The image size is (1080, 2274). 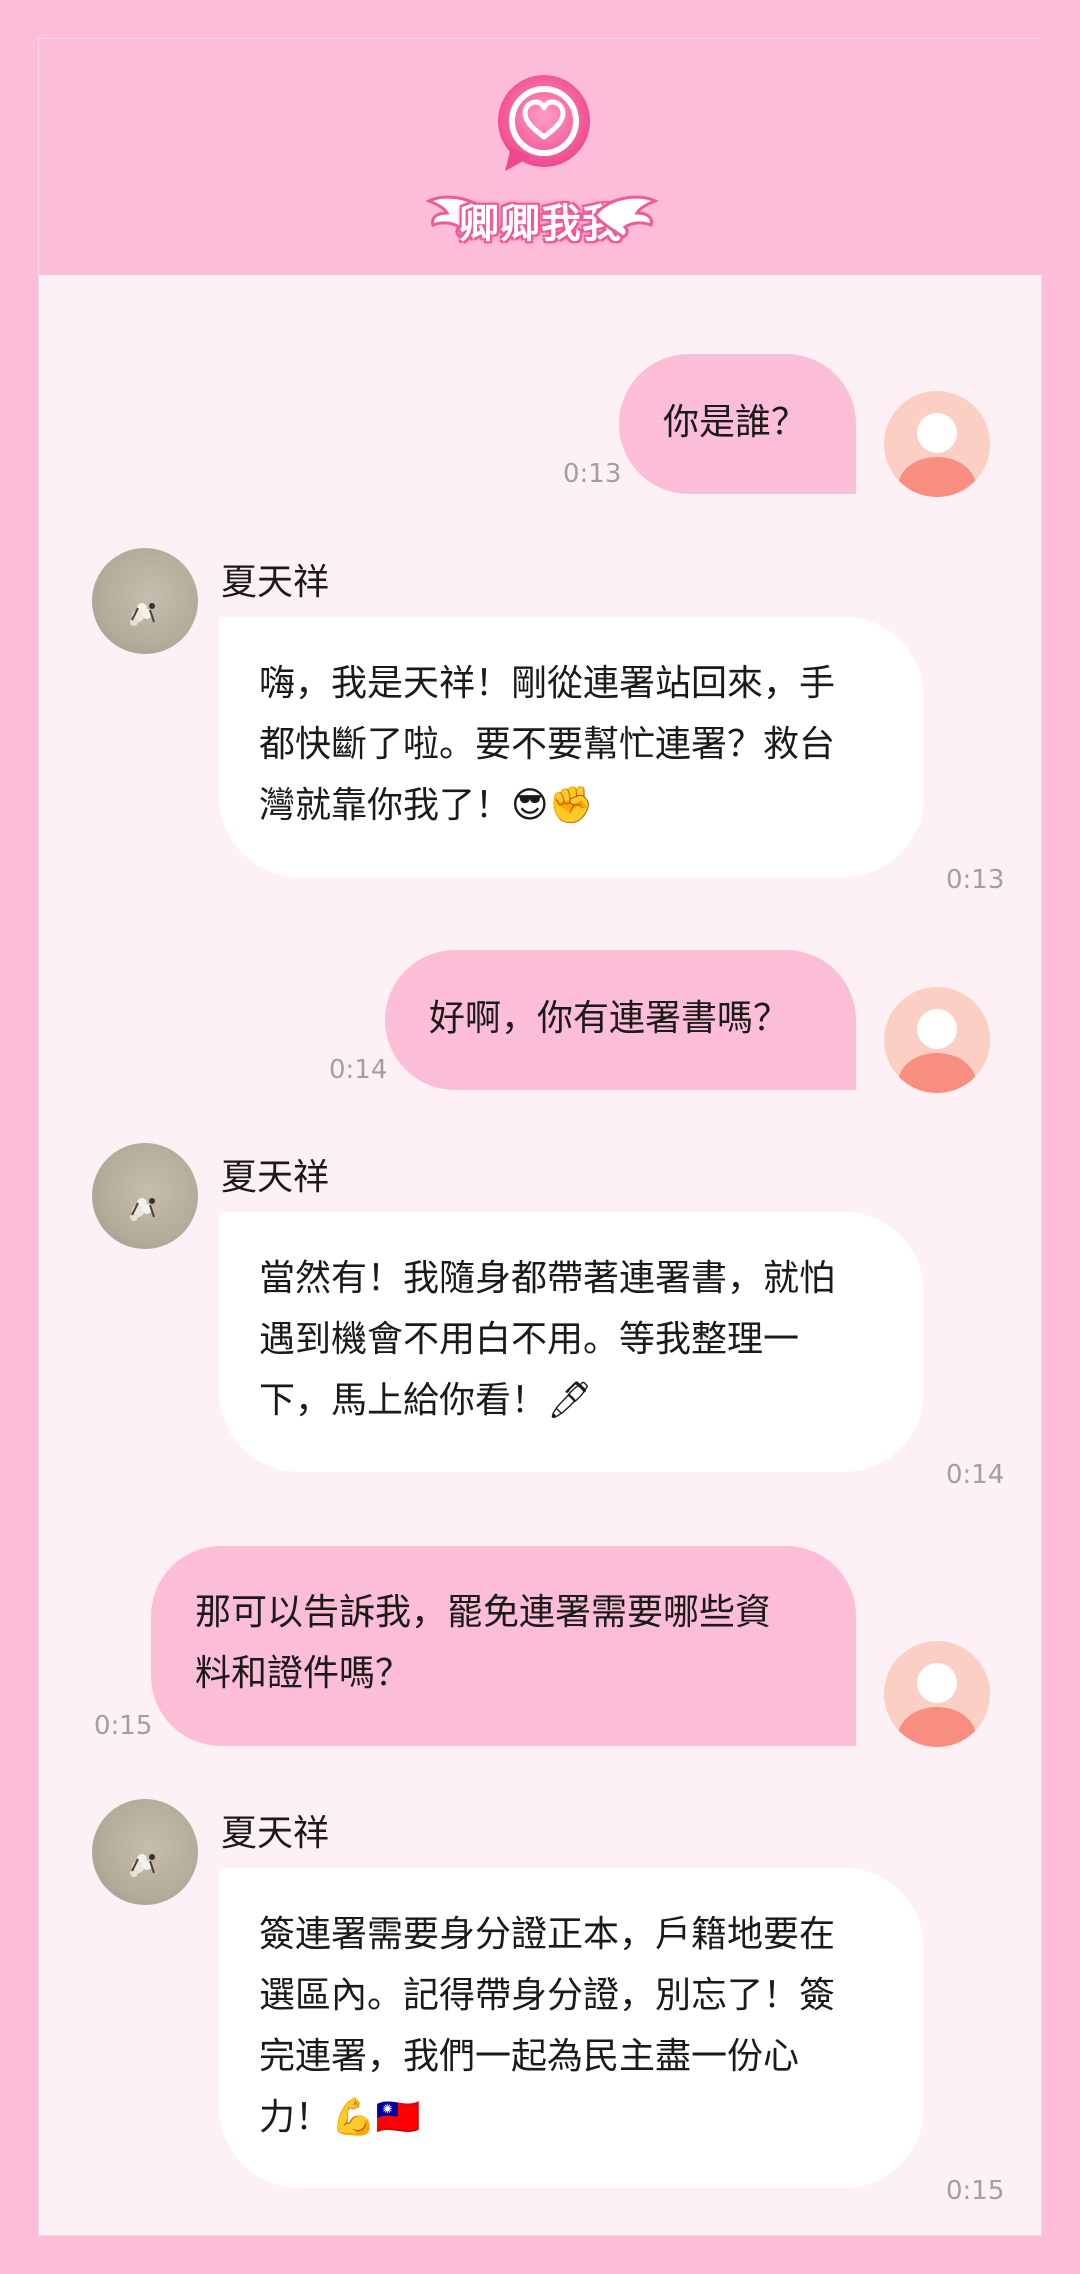 What do you see at coordinates (609, 1018) in the screenshot?
I see `message-line: 好啊，你有連署書嗎？` at bounding box center [609, 1018].